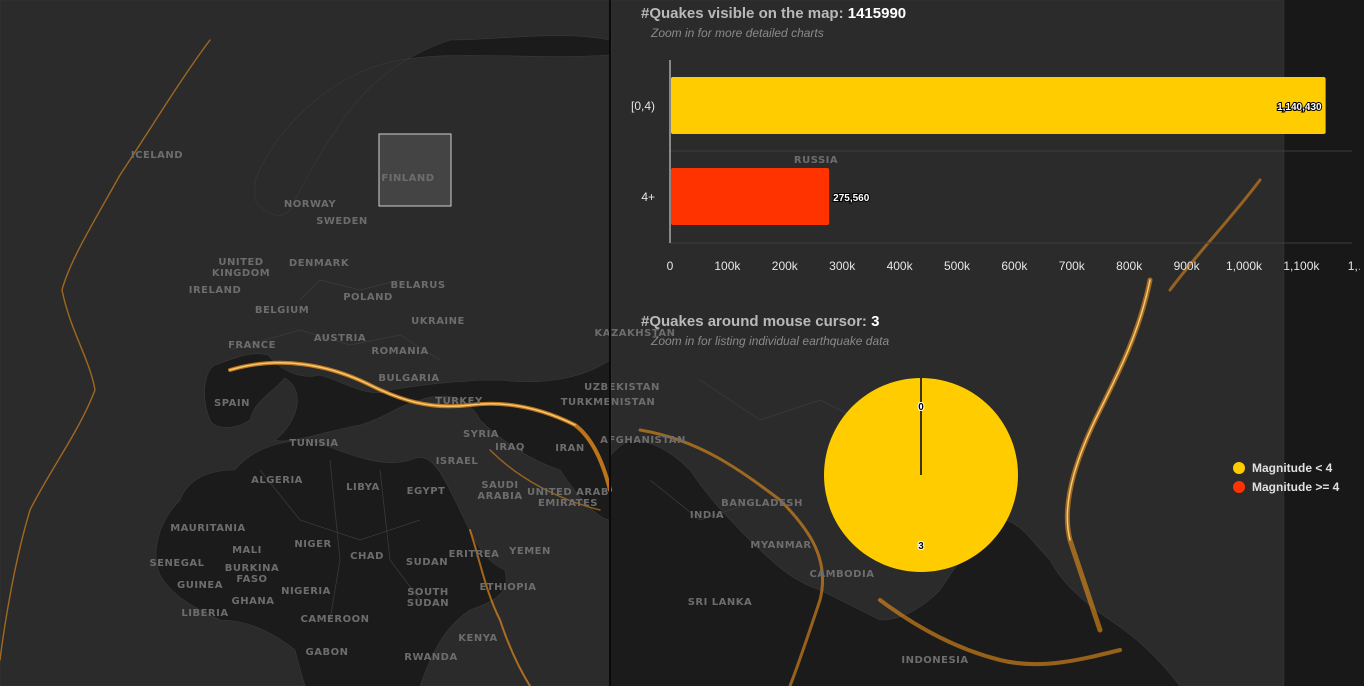 This screenshot has height=686, width=1364. I want to click on bar-x-tick: 600k, so click(1014, 266).